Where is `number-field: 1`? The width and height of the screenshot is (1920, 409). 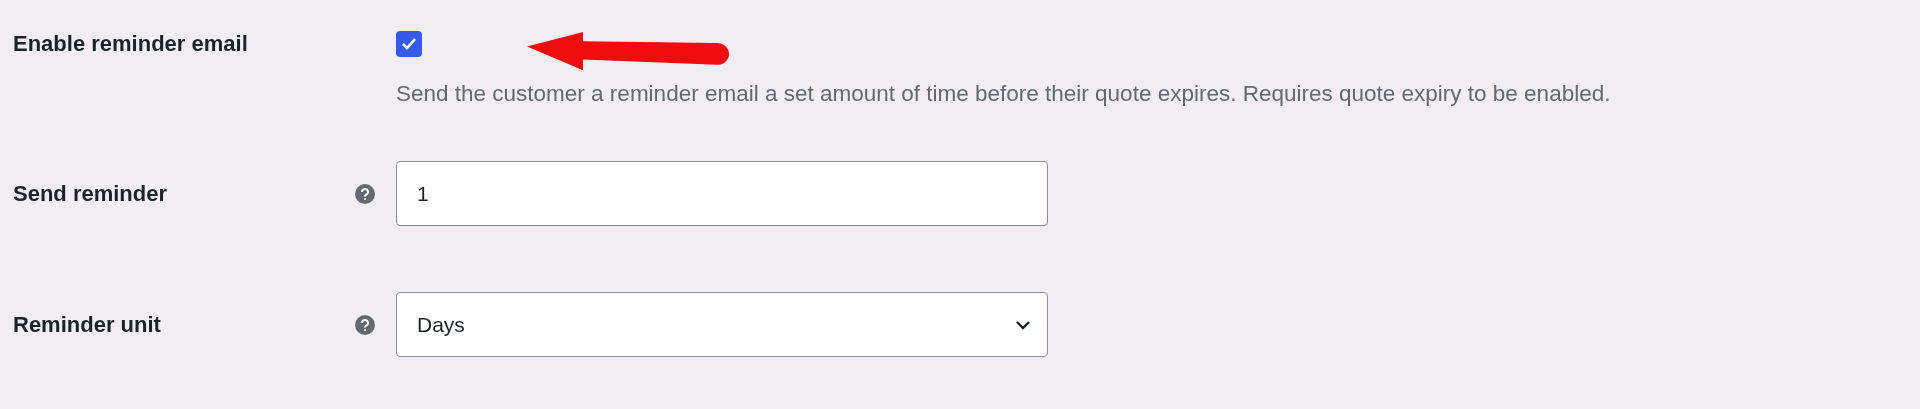
number-field: 1 is located at coordinates (722, 193).